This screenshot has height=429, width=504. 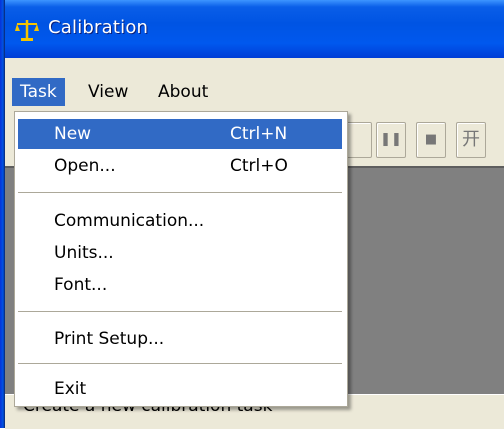 What do you see at coordinates (27, 30) in the screenshot?
I see `balance-scale-icon` at bounding box center [27, 30].